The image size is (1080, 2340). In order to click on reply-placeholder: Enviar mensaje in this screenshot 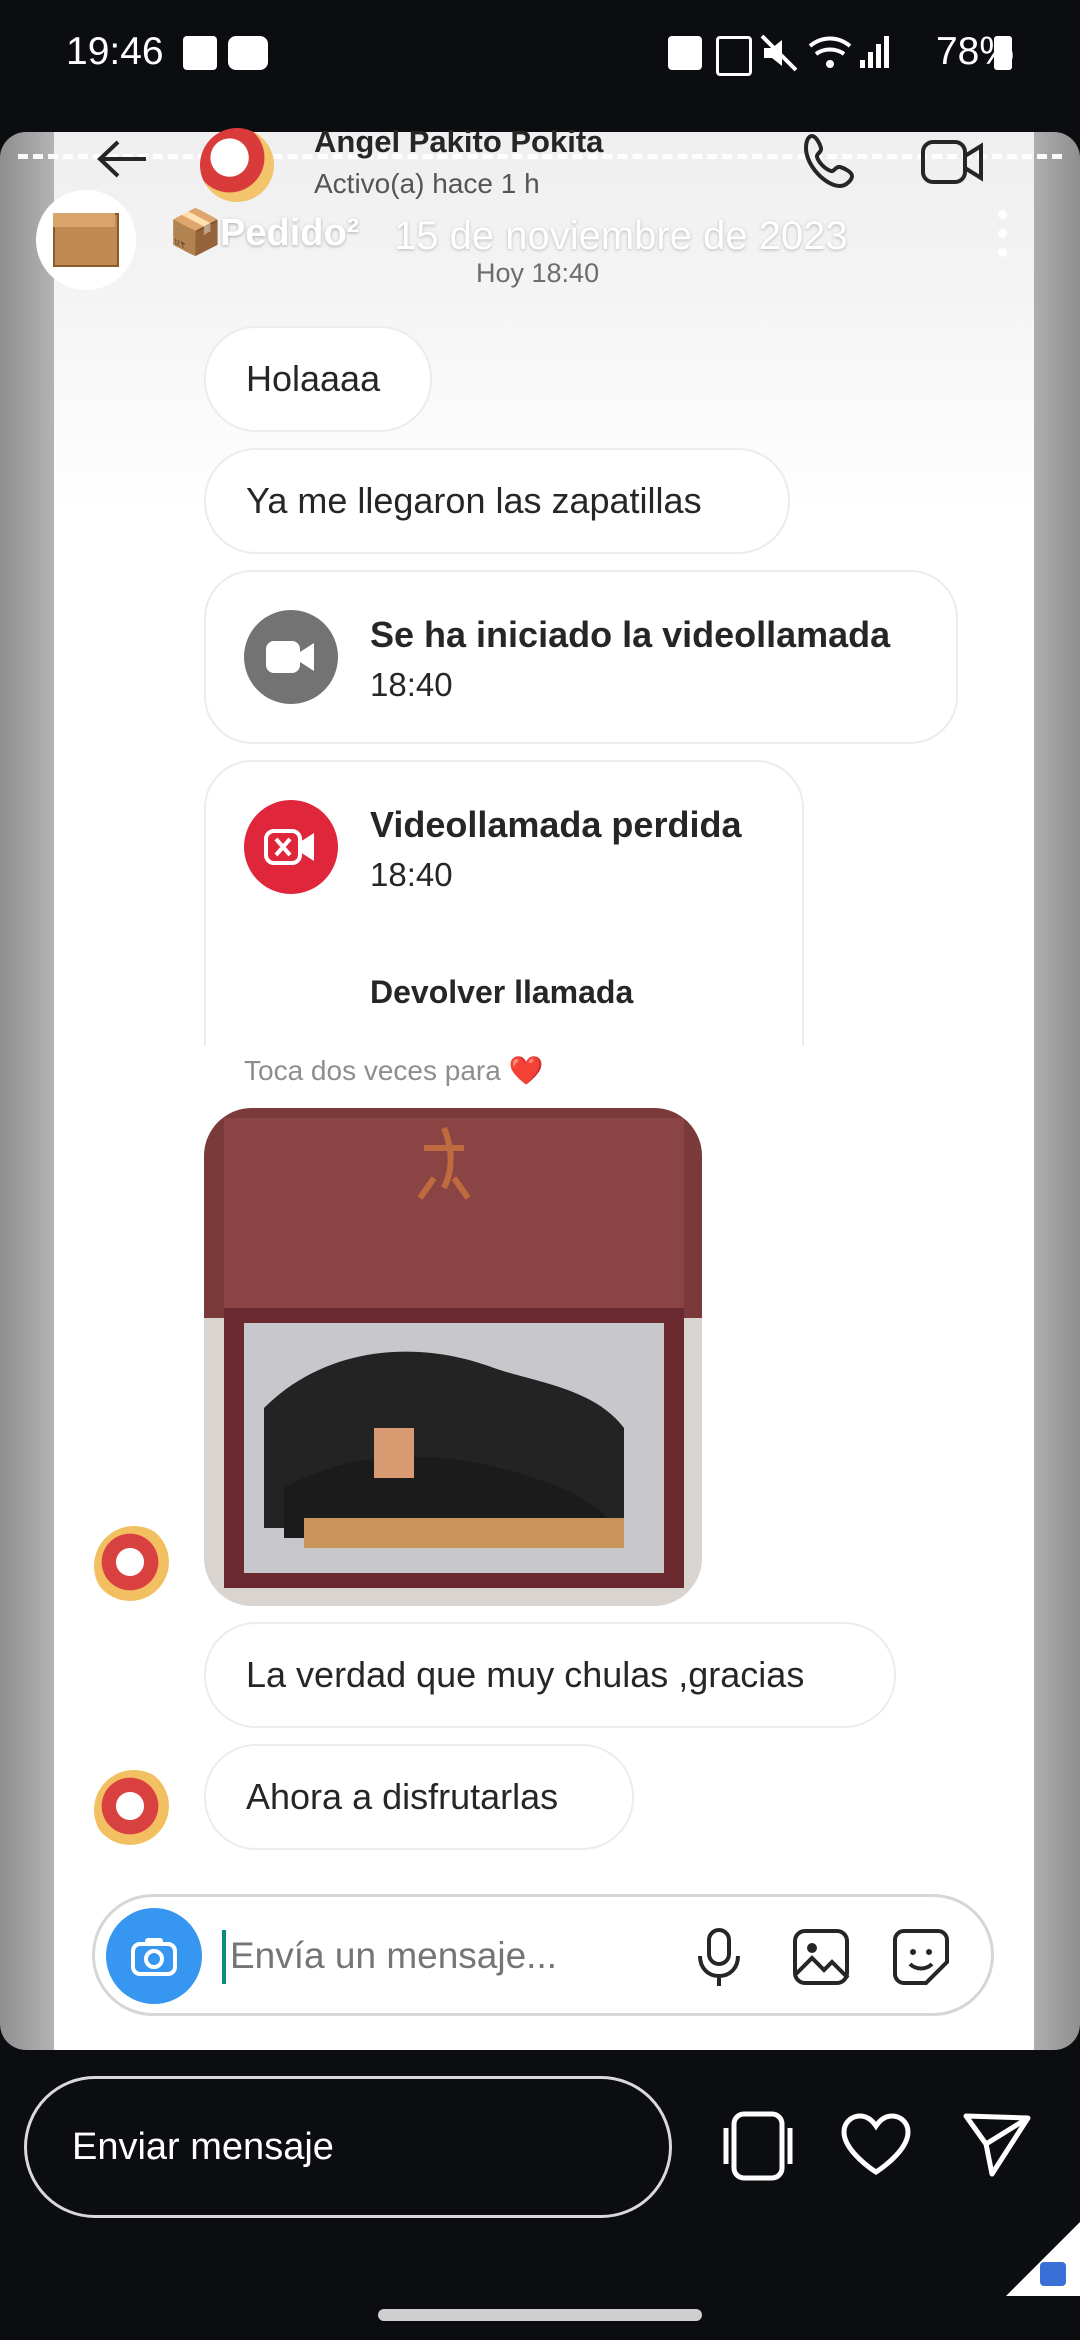, I will do `click(203, 2147)`.